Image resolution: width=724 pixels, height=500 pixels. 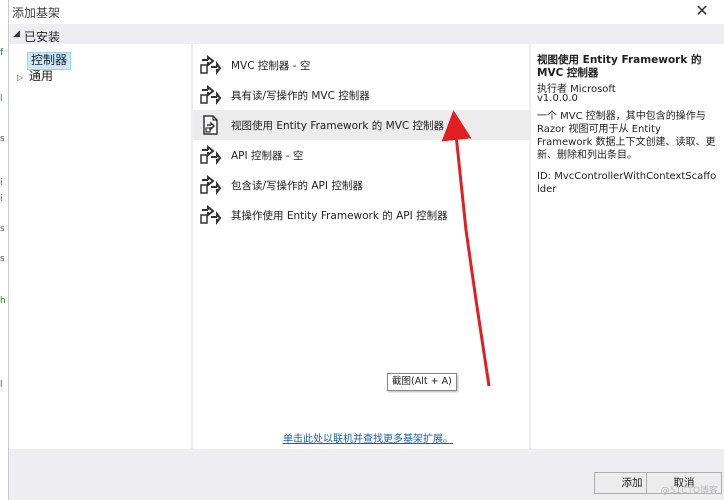 What do you see at coordinates (366, 35) in the screenshot?
I see `installed-header: ◢ 已安装` at bounding box center [366, 35].